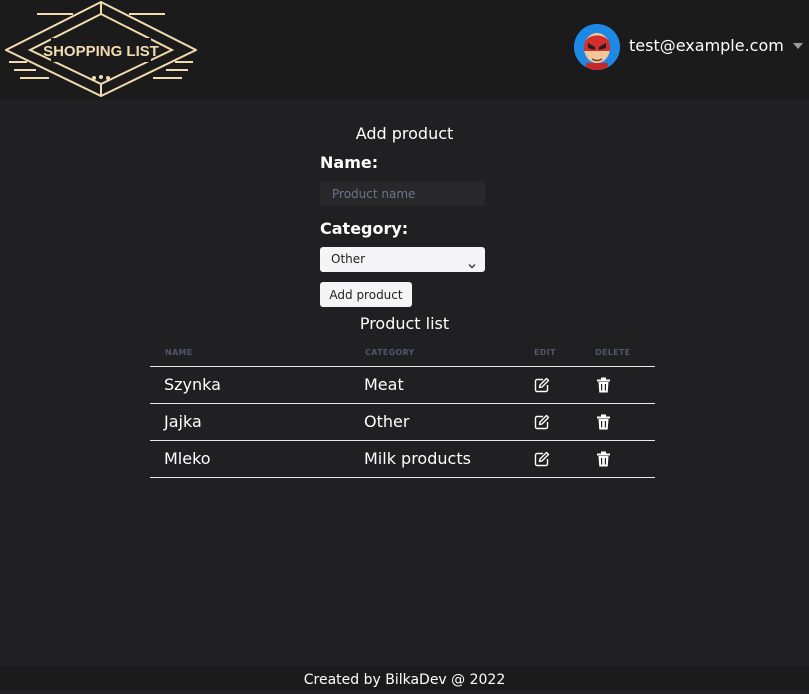 Image resolution: width=809 pixels, height=694 pixels. Describe the element at coordinates (366, 294) in the screenshot. I see `add-product-button: Add product` at that location.